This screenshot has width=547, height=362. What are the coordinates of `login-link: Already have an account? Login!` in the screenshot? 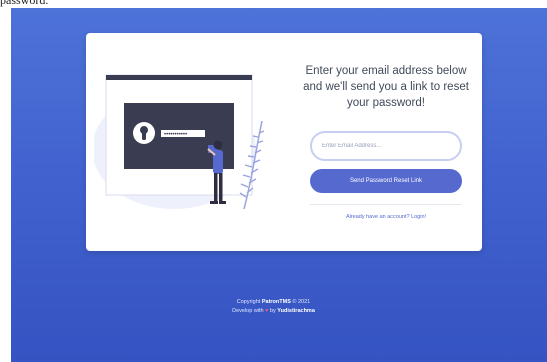 It's located at (386, 217).